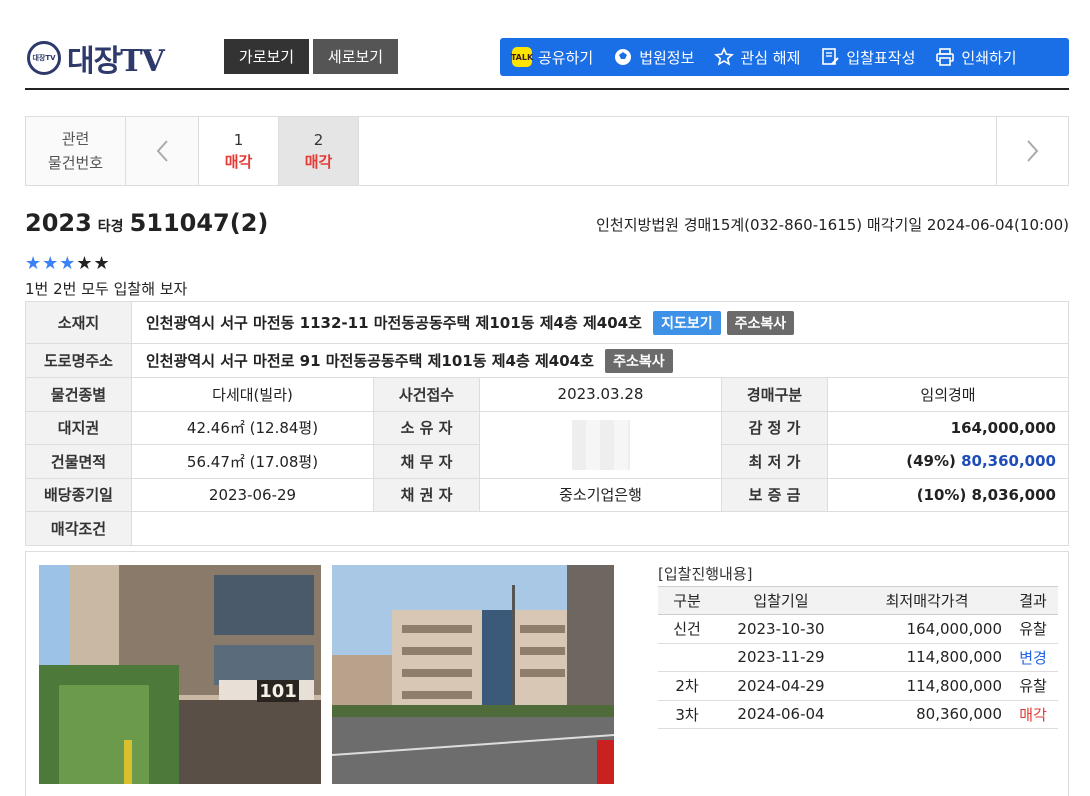 Image resolution: width=1090 pixels, height=796 pixels. I want to click on bid-result: 매각, so click(1033, 714).